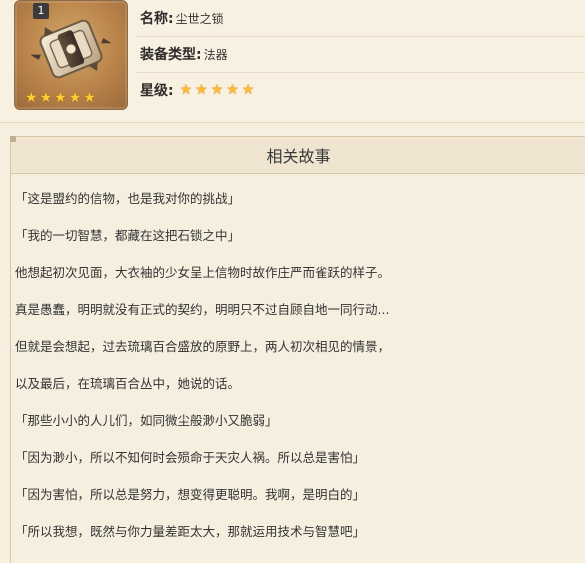  What do you see at coordinates (215, 54) in the screenshot?
I see `type-value: 法器` at bounding box center [215, 54].